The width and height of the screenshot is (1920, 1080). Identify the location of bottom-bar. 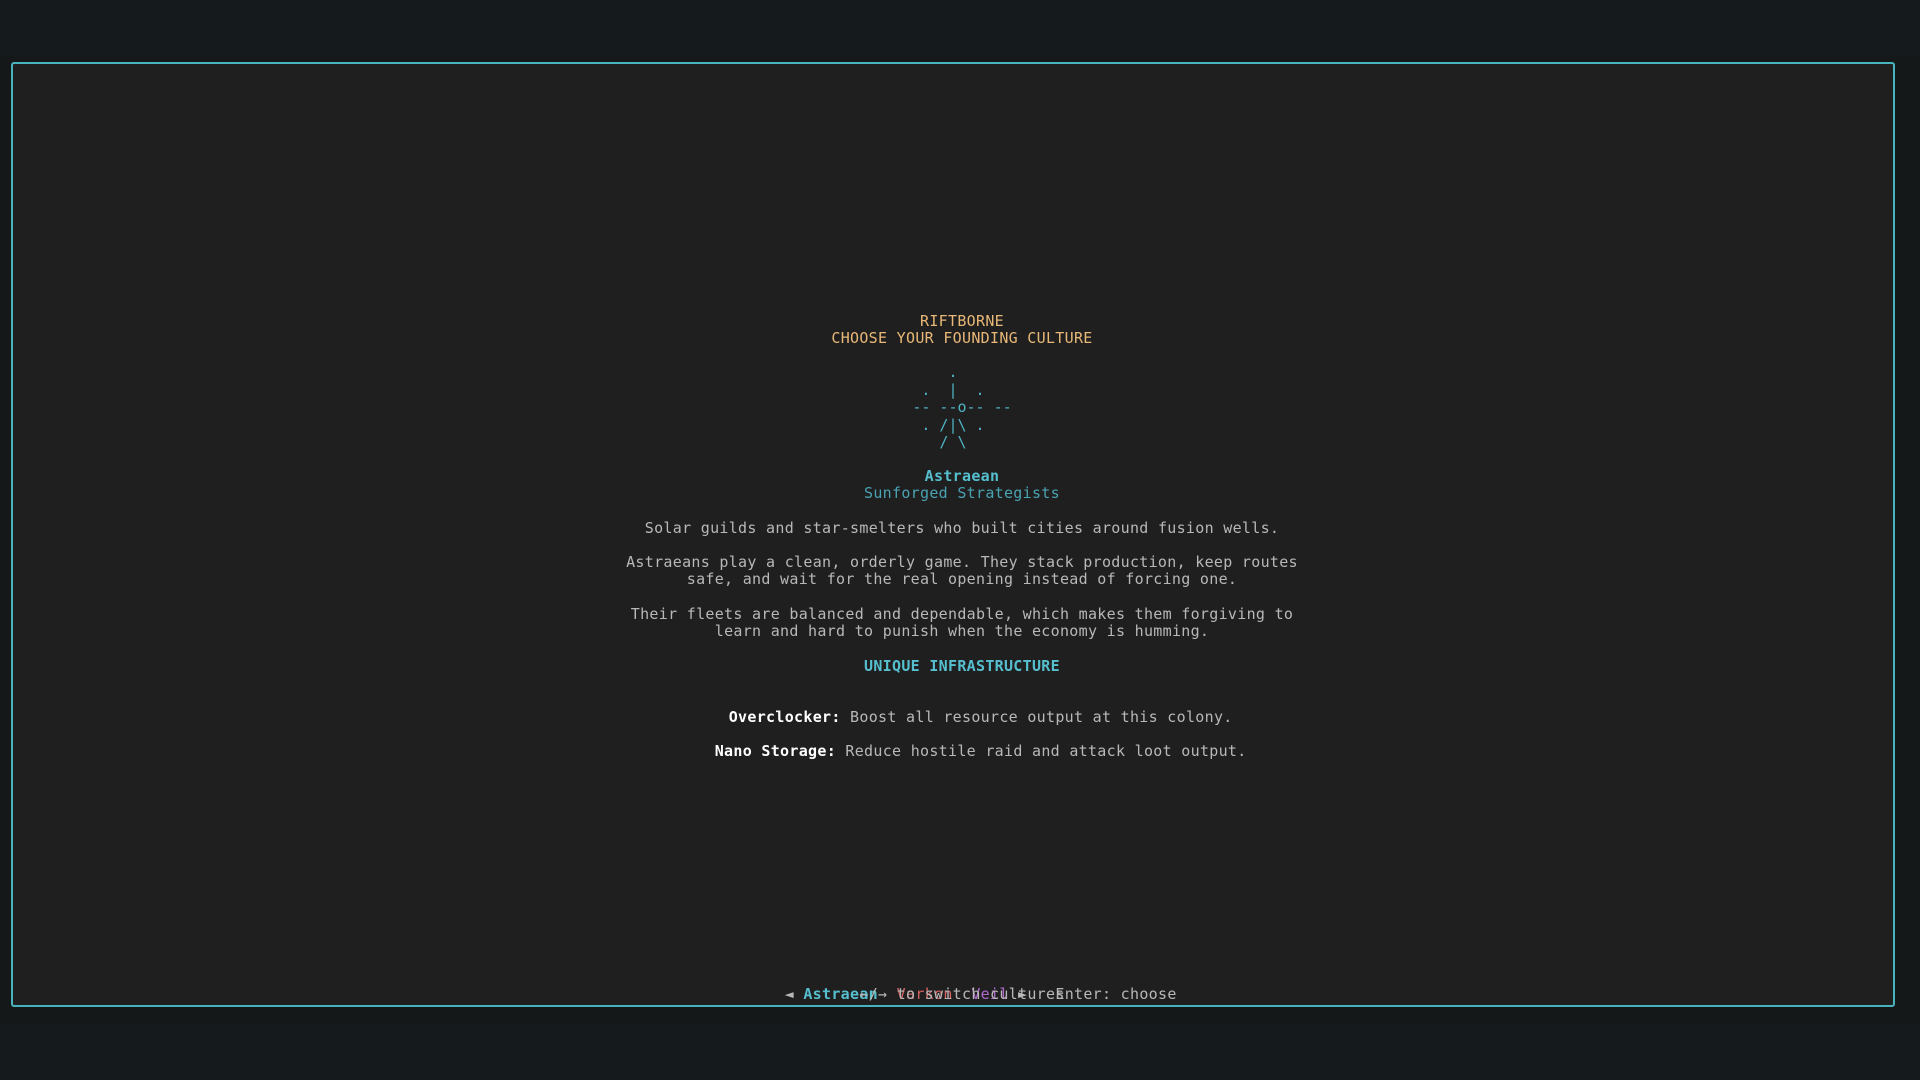
(960, 1052).